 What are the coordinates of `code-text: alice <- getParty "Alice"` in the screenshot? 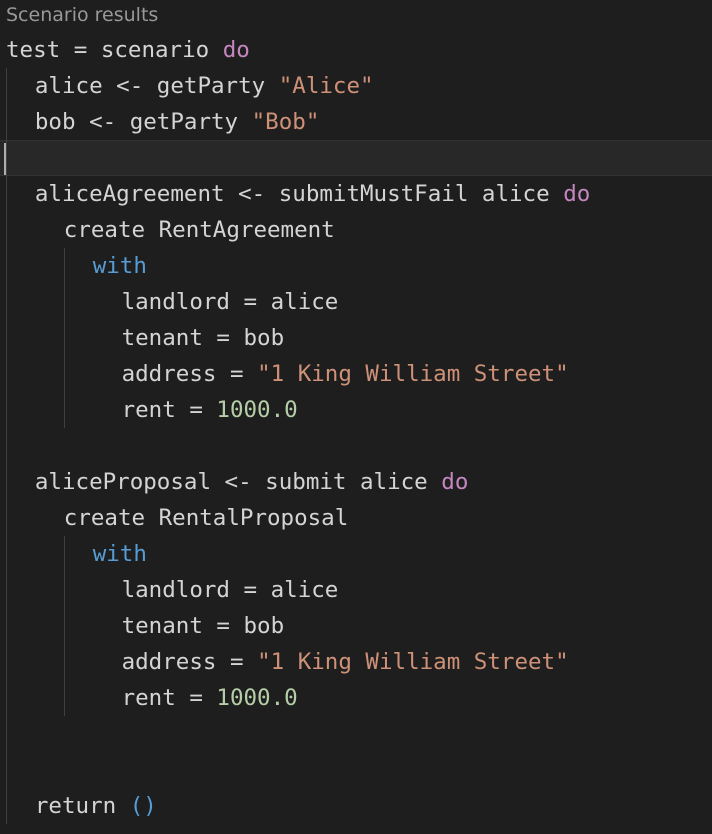 It's located at (204, 86).